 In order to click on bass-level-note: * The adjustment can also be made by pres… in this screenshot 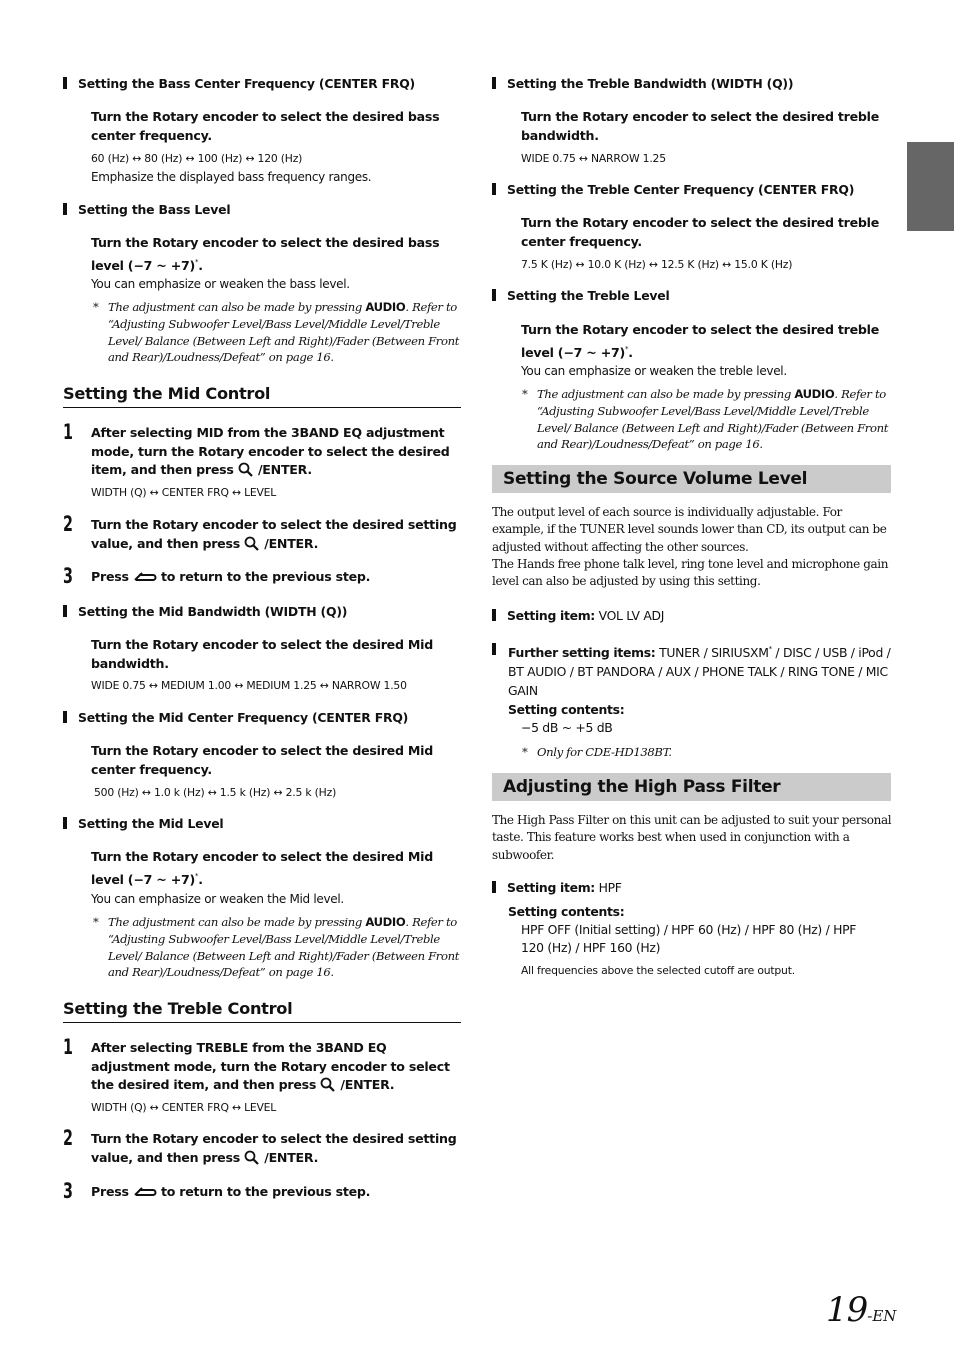, I will do `click(276, 332)`.